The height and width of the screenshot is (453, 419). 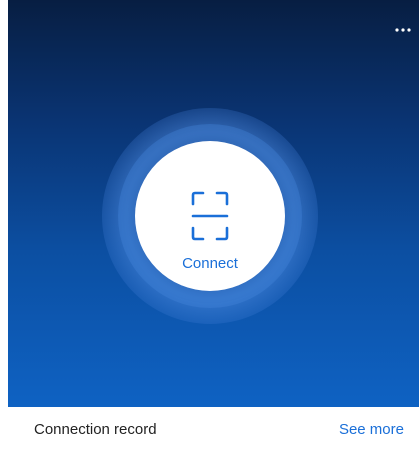 I want to click on connect-label: Connect, so click(x=210, y=263).